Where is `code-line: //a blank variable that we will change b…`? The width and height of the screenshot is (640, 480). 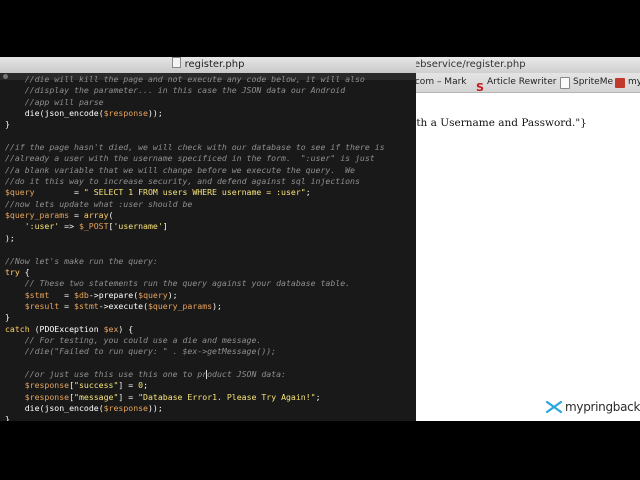
code-line: //a blank variable that we will change b… is located at coordinates (195, 170).